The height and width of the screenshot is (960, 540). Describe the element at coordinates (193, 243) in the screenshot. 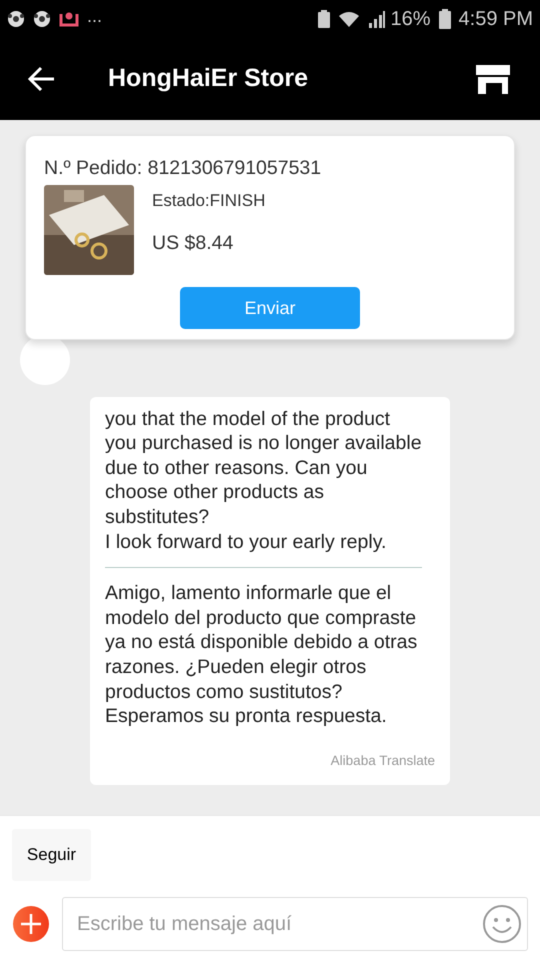

I see `order-price: US $8.44` at that location.